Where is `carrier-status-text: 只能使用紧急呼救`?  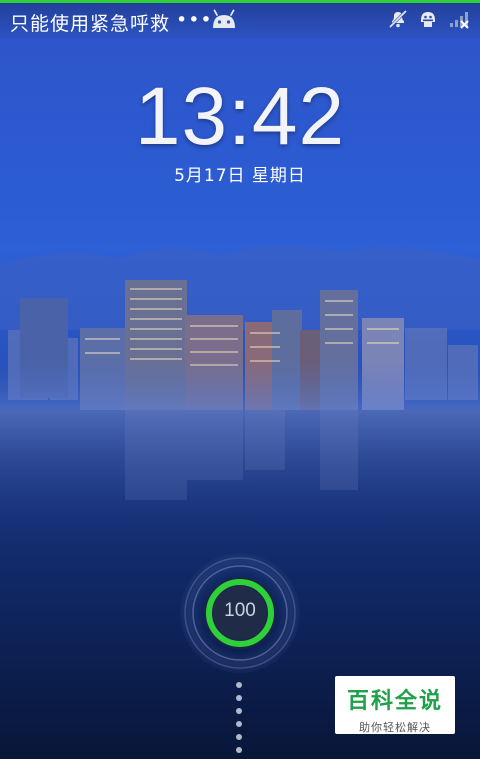
carrier-status-text: 只能使用紧急呼救 is located at coordinates (90, 24).